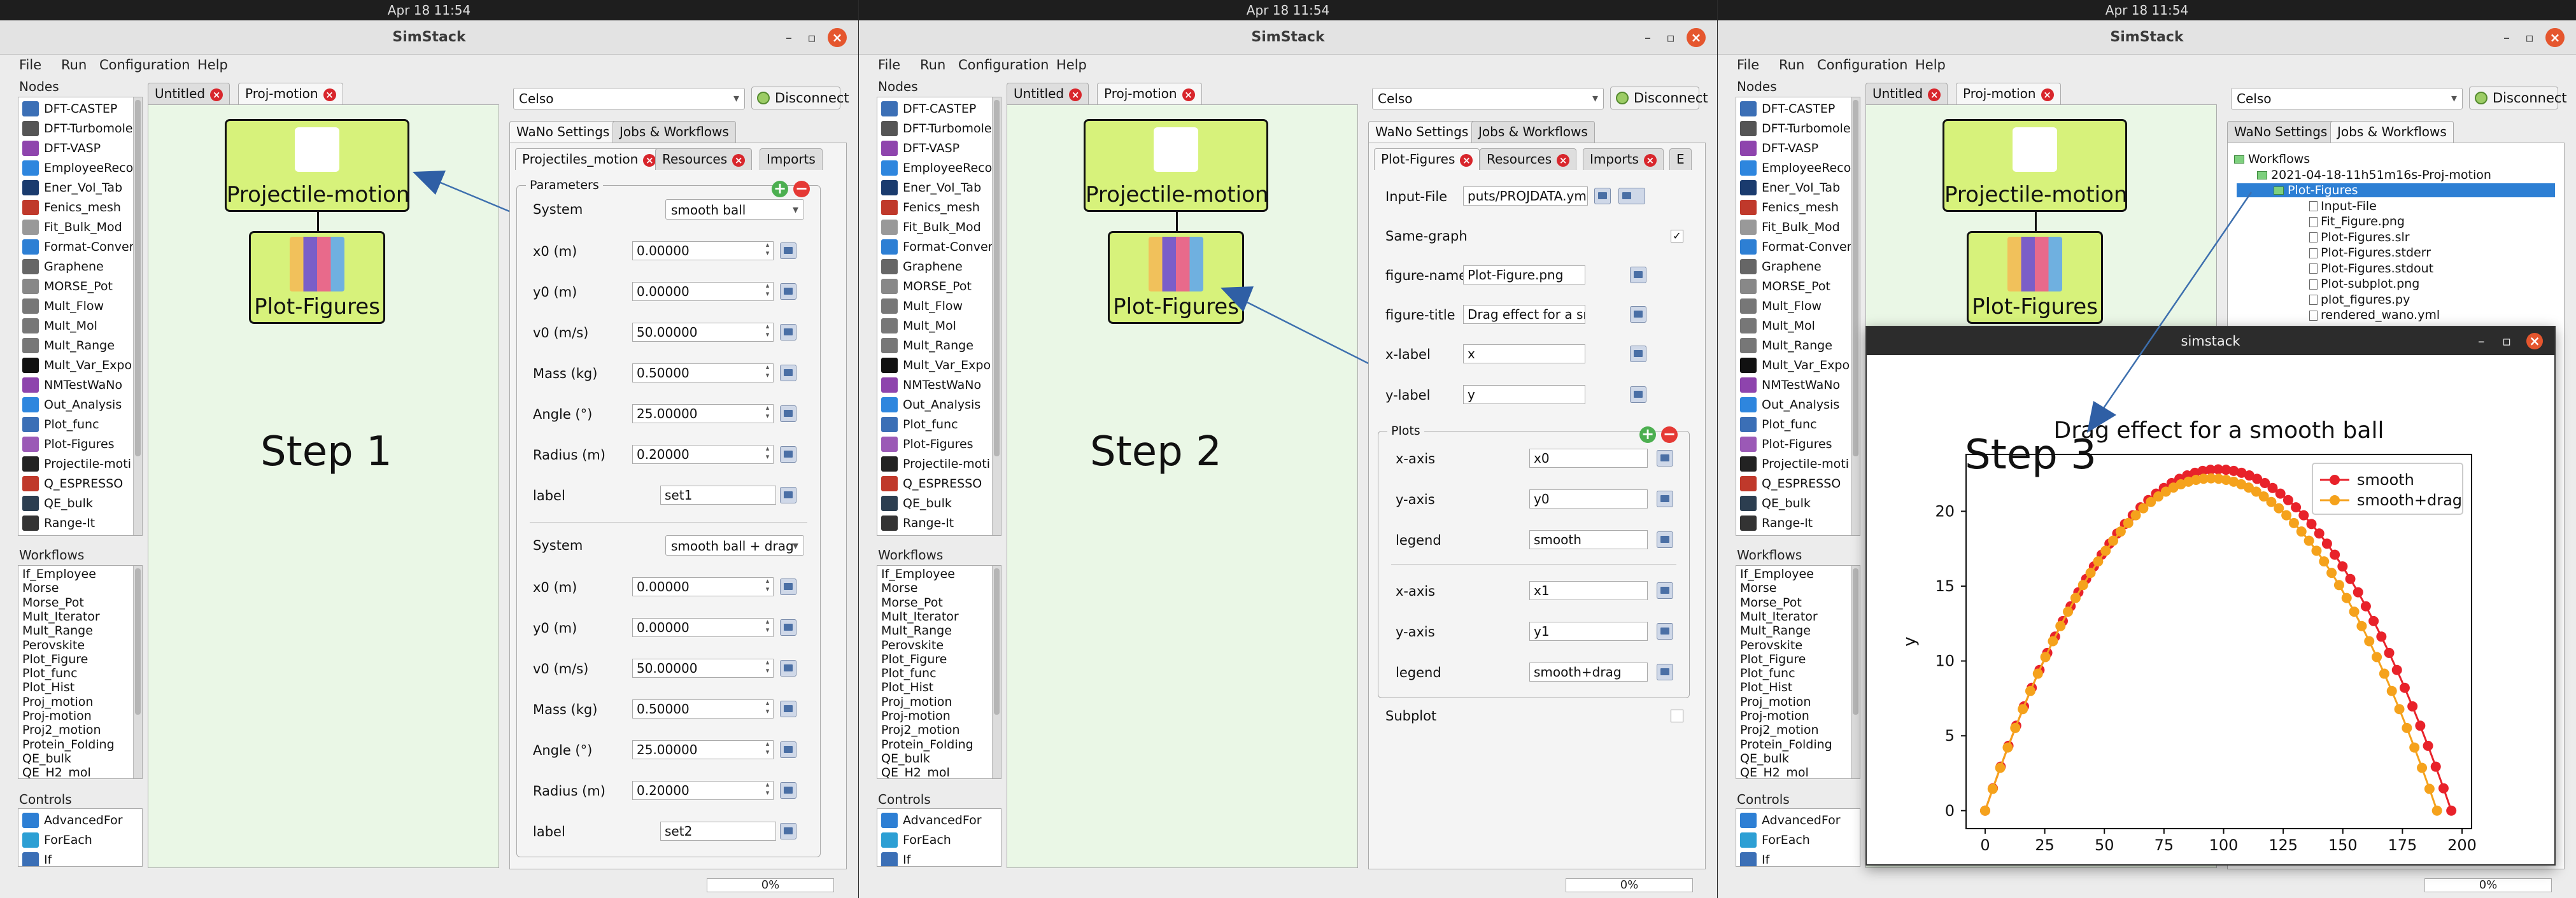 The width and height of the screenshot is (2576, 898). I want to click on subplot-checkbox, so click(1677, 716).